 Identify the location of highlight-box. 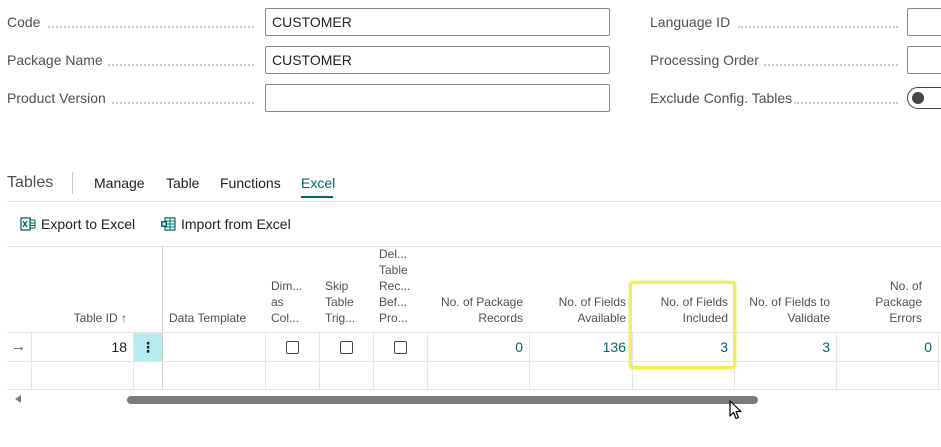
(682, 325).